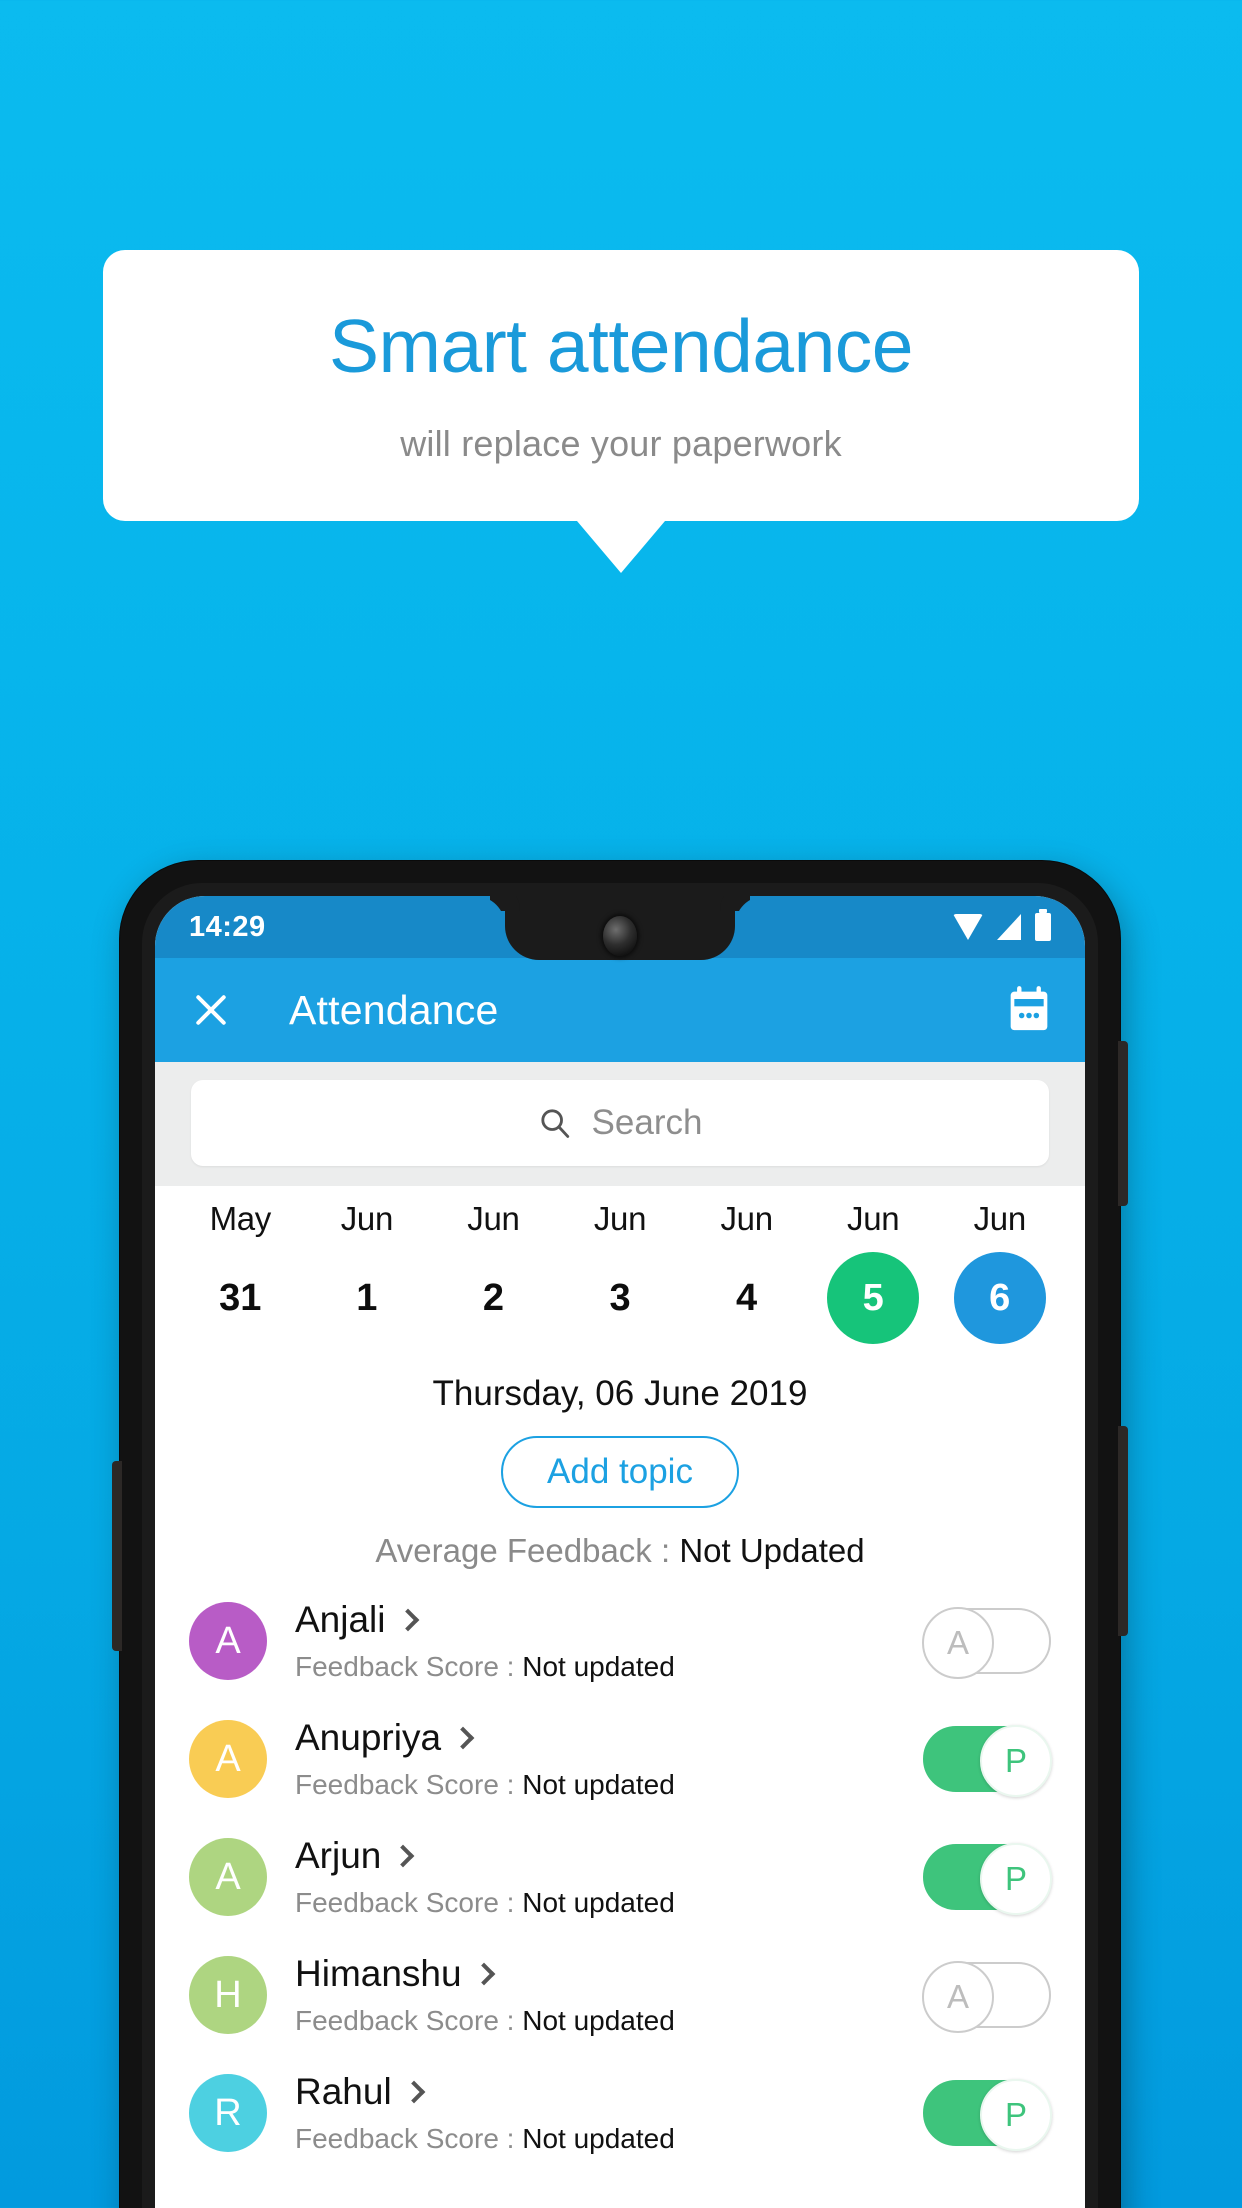 The height and width of the screenshot is (2208, 1242). I want to click on phone-notch, so click(620, 928).